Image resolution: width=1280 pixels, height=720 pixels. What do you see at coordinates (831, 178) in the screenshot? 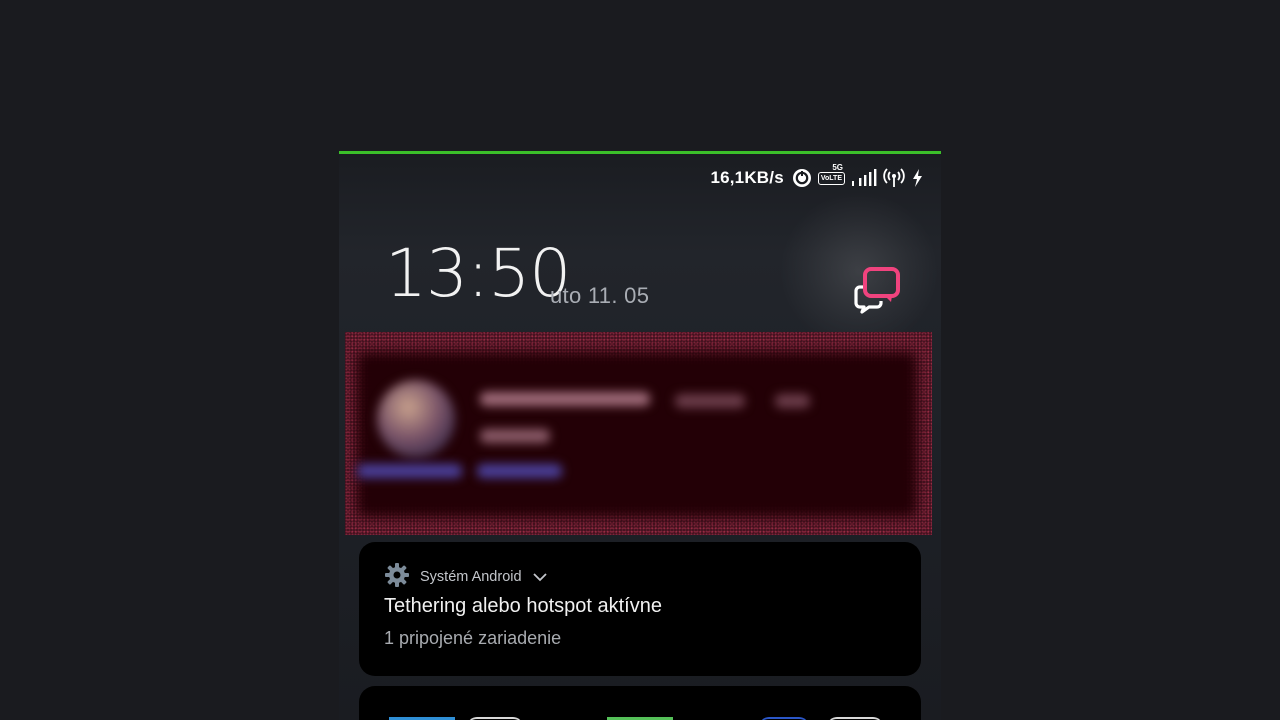
I see `volte-icon: VoLTE` at bounding box center [831, 178].